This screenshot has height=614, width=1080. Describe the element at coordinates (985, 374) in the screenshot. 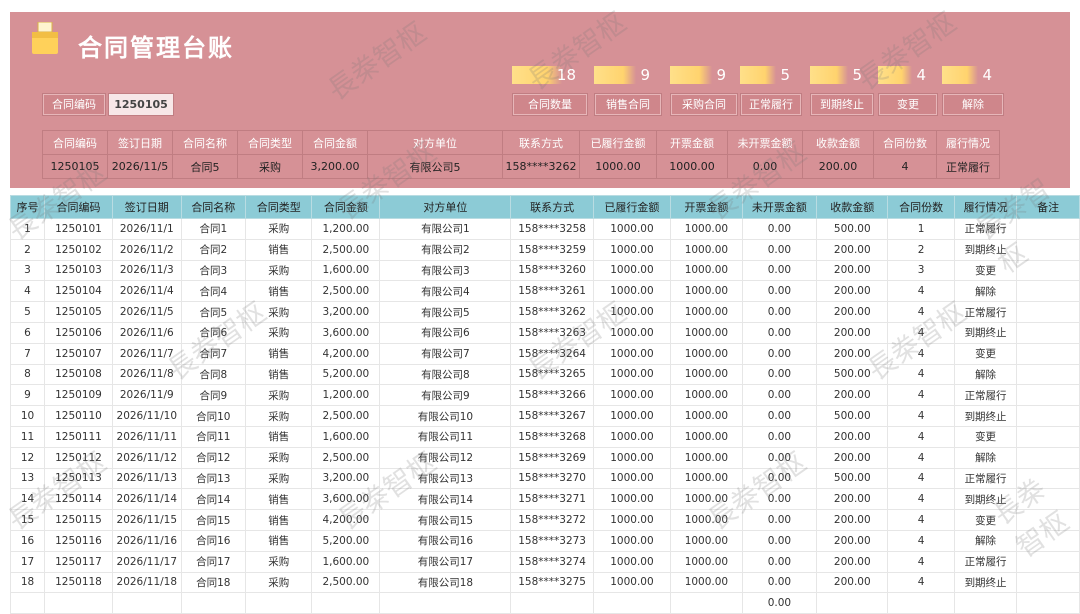

I see `table-cell: 解除` at that location.